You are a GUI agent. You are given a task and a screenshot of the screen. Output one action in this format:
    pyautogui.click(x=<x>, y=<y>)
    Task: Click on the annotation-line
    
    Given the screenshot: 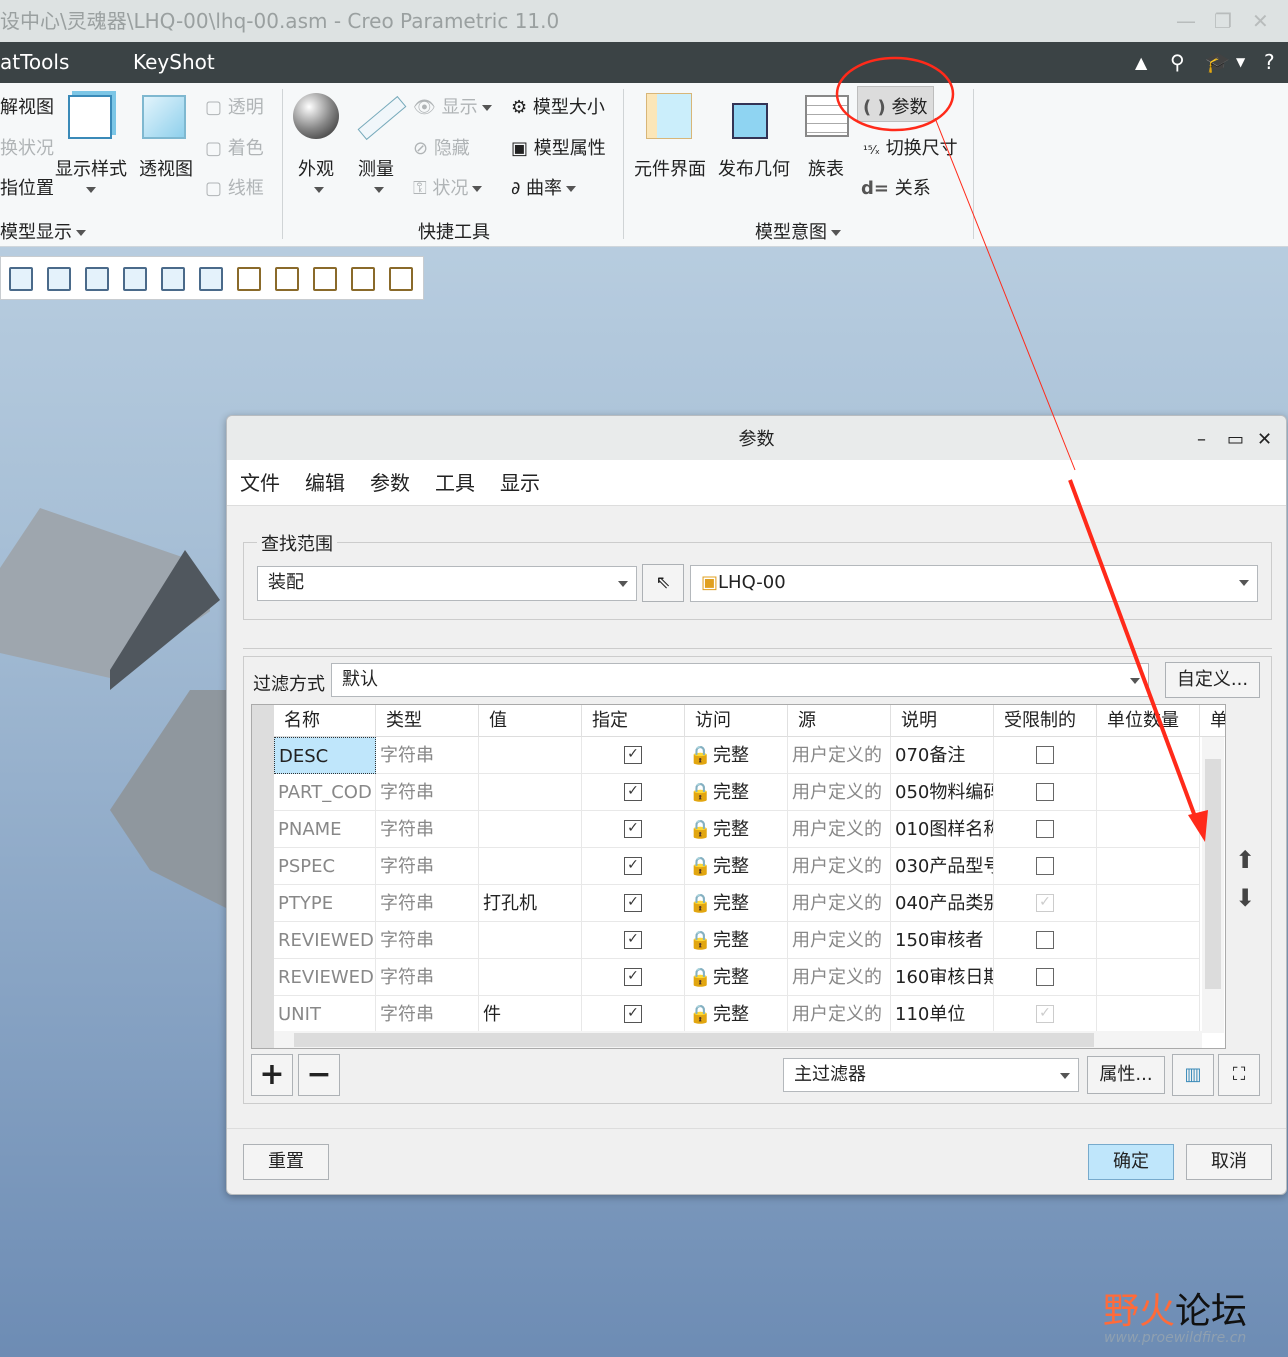 What is the action you would take?
    pyautogui.click(x=1005, y=294)
    